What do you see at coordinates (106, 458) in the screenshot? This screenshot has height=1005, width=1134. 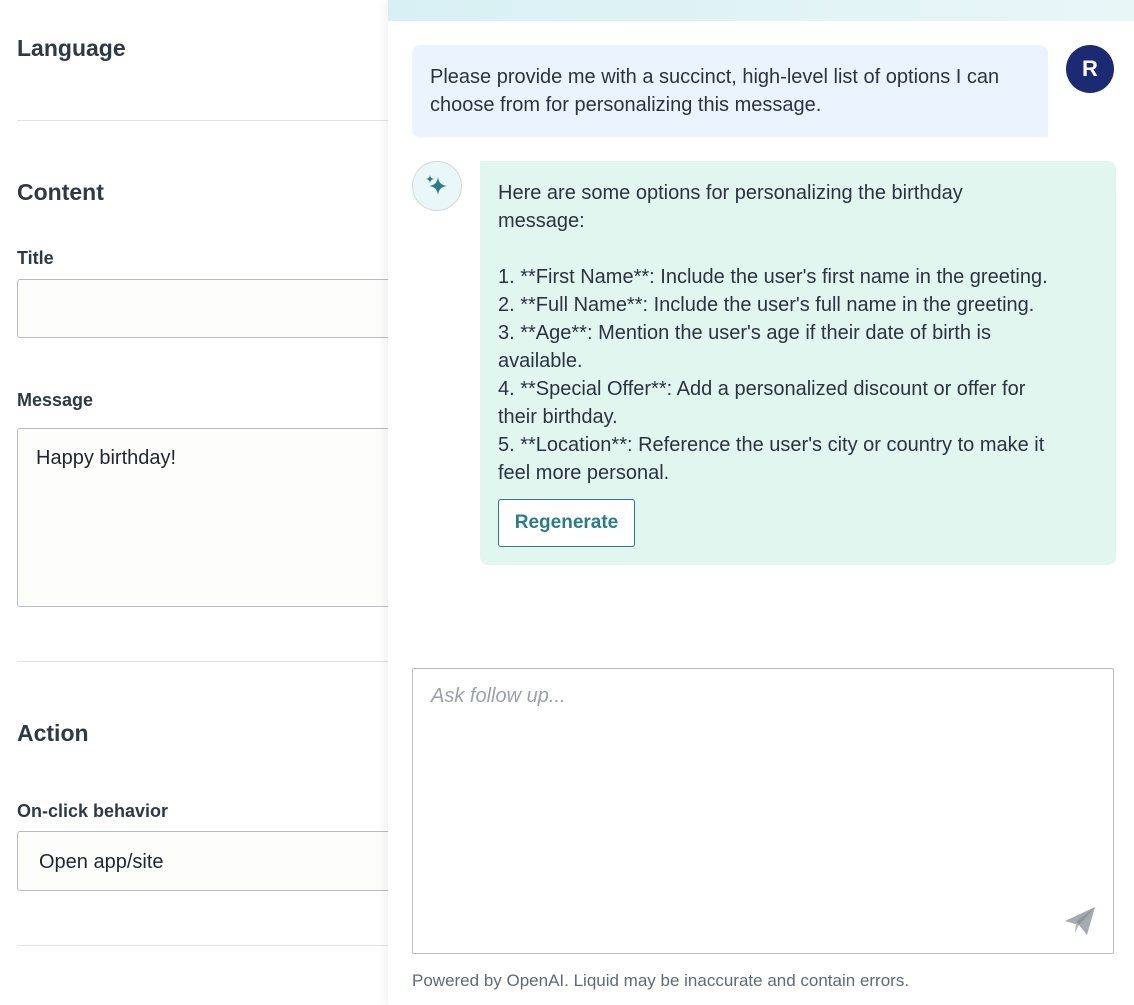 I see `message-textarea-value: Happy birthday!` at bounding box center [106, 458].